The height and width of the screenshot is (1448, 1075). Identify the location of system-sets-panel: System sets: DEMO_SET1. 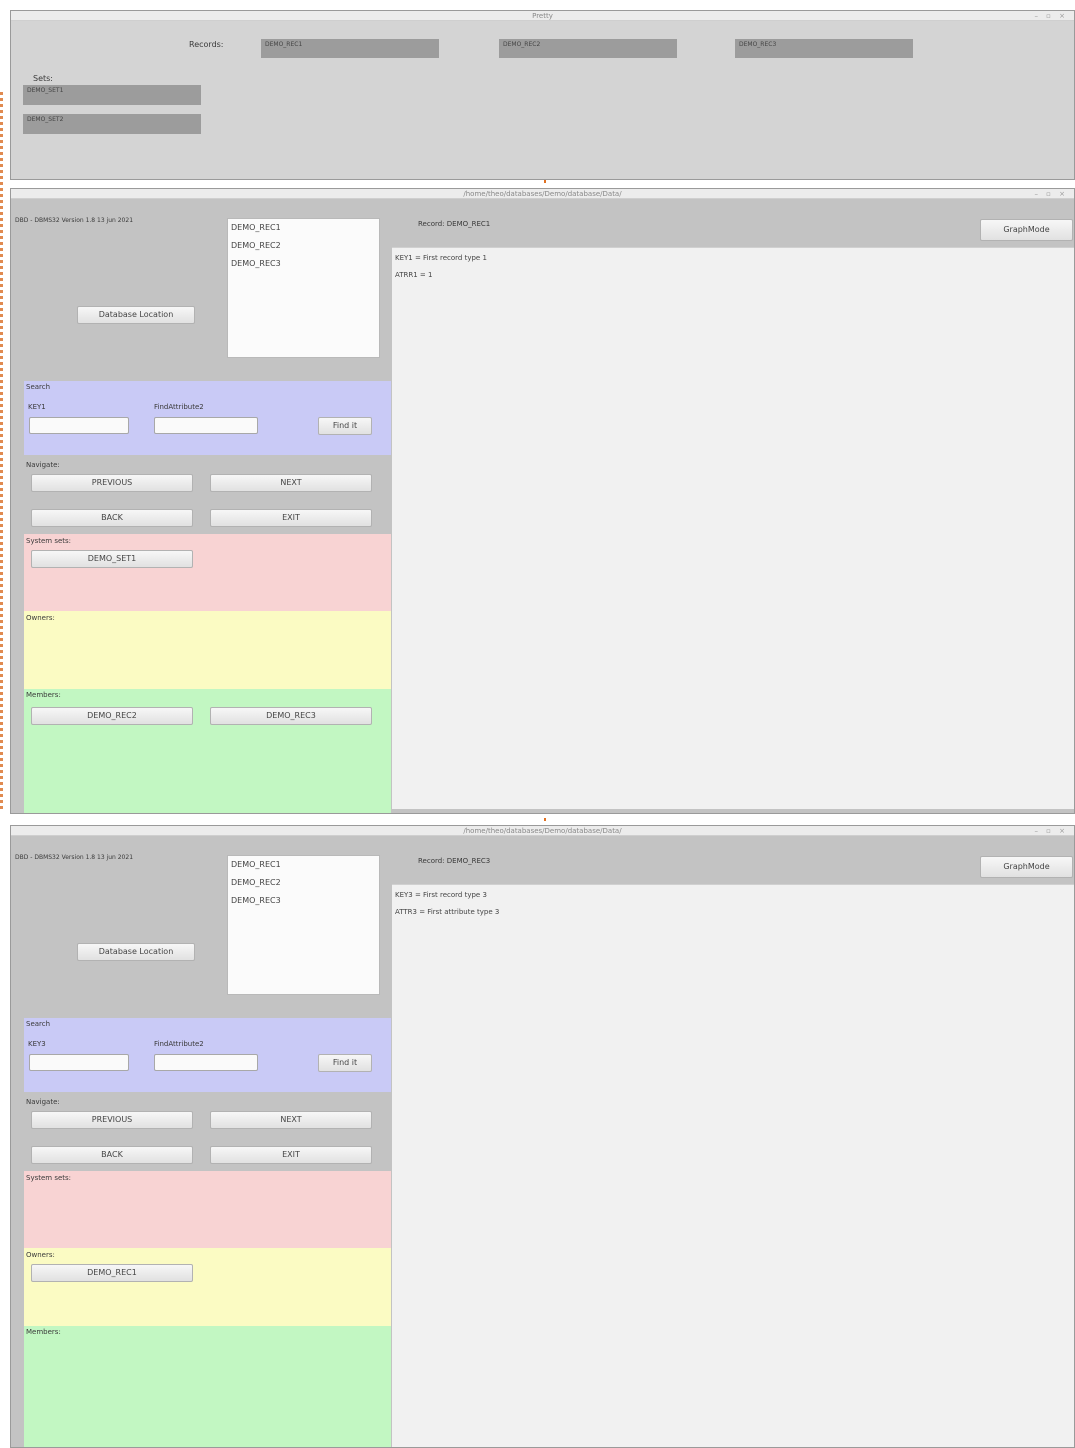
(207, 572).